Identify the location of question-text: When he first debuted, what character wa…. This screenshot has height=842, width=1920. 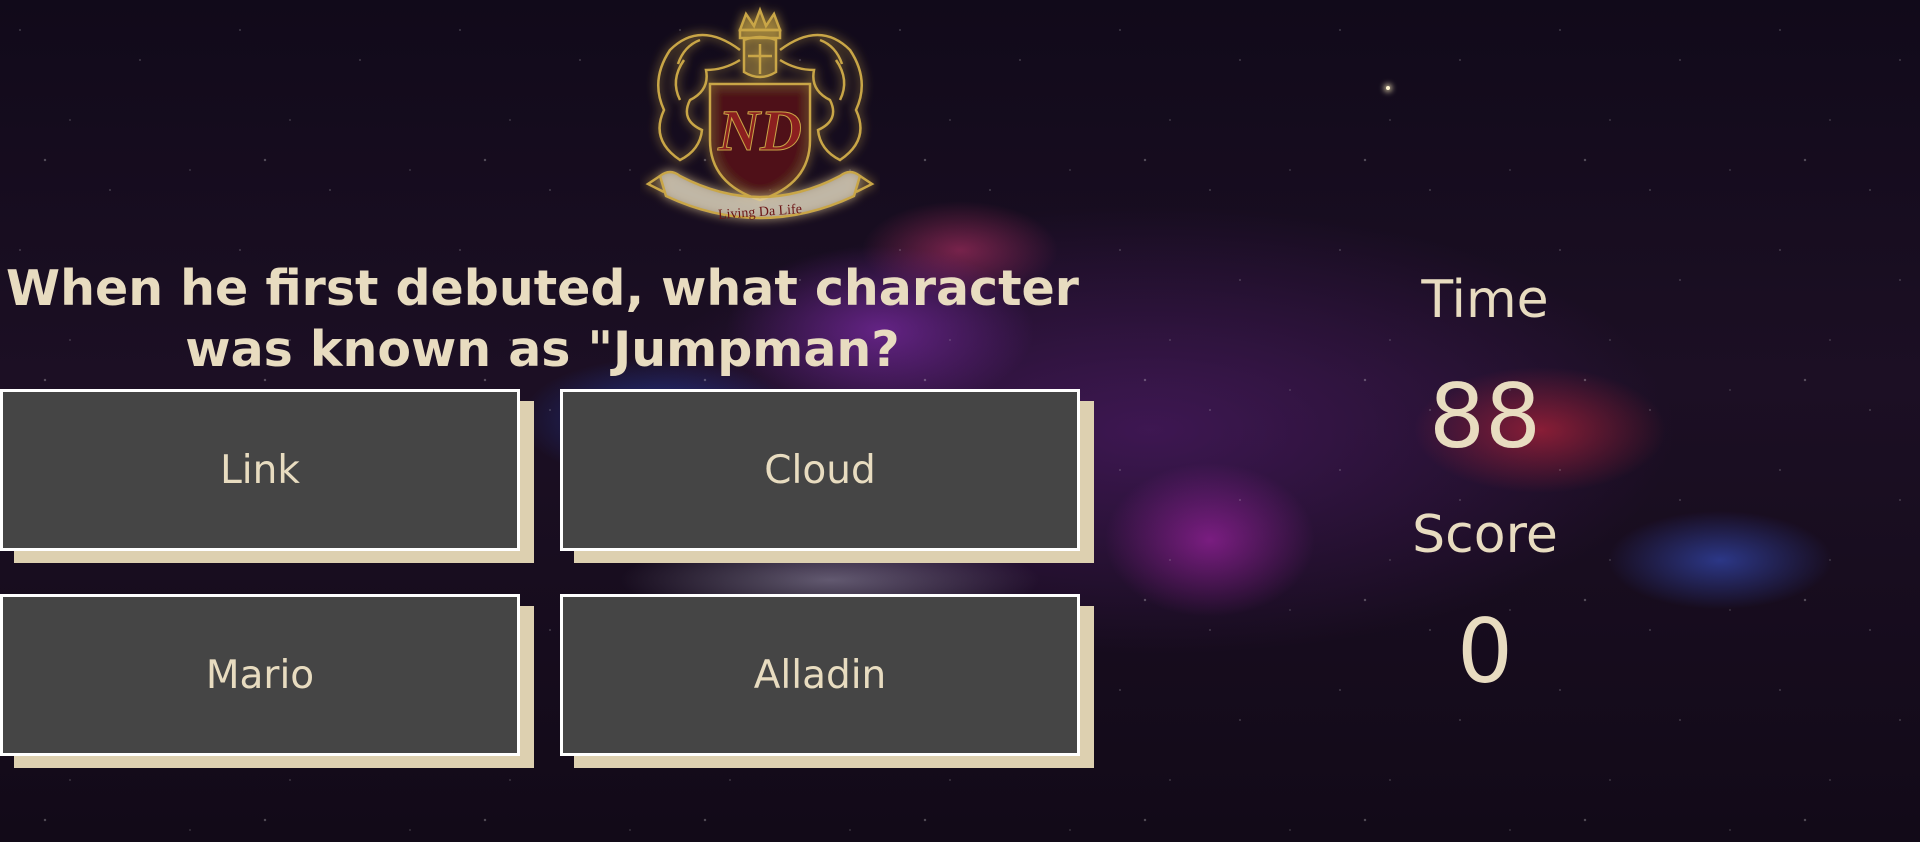
(542, 319).